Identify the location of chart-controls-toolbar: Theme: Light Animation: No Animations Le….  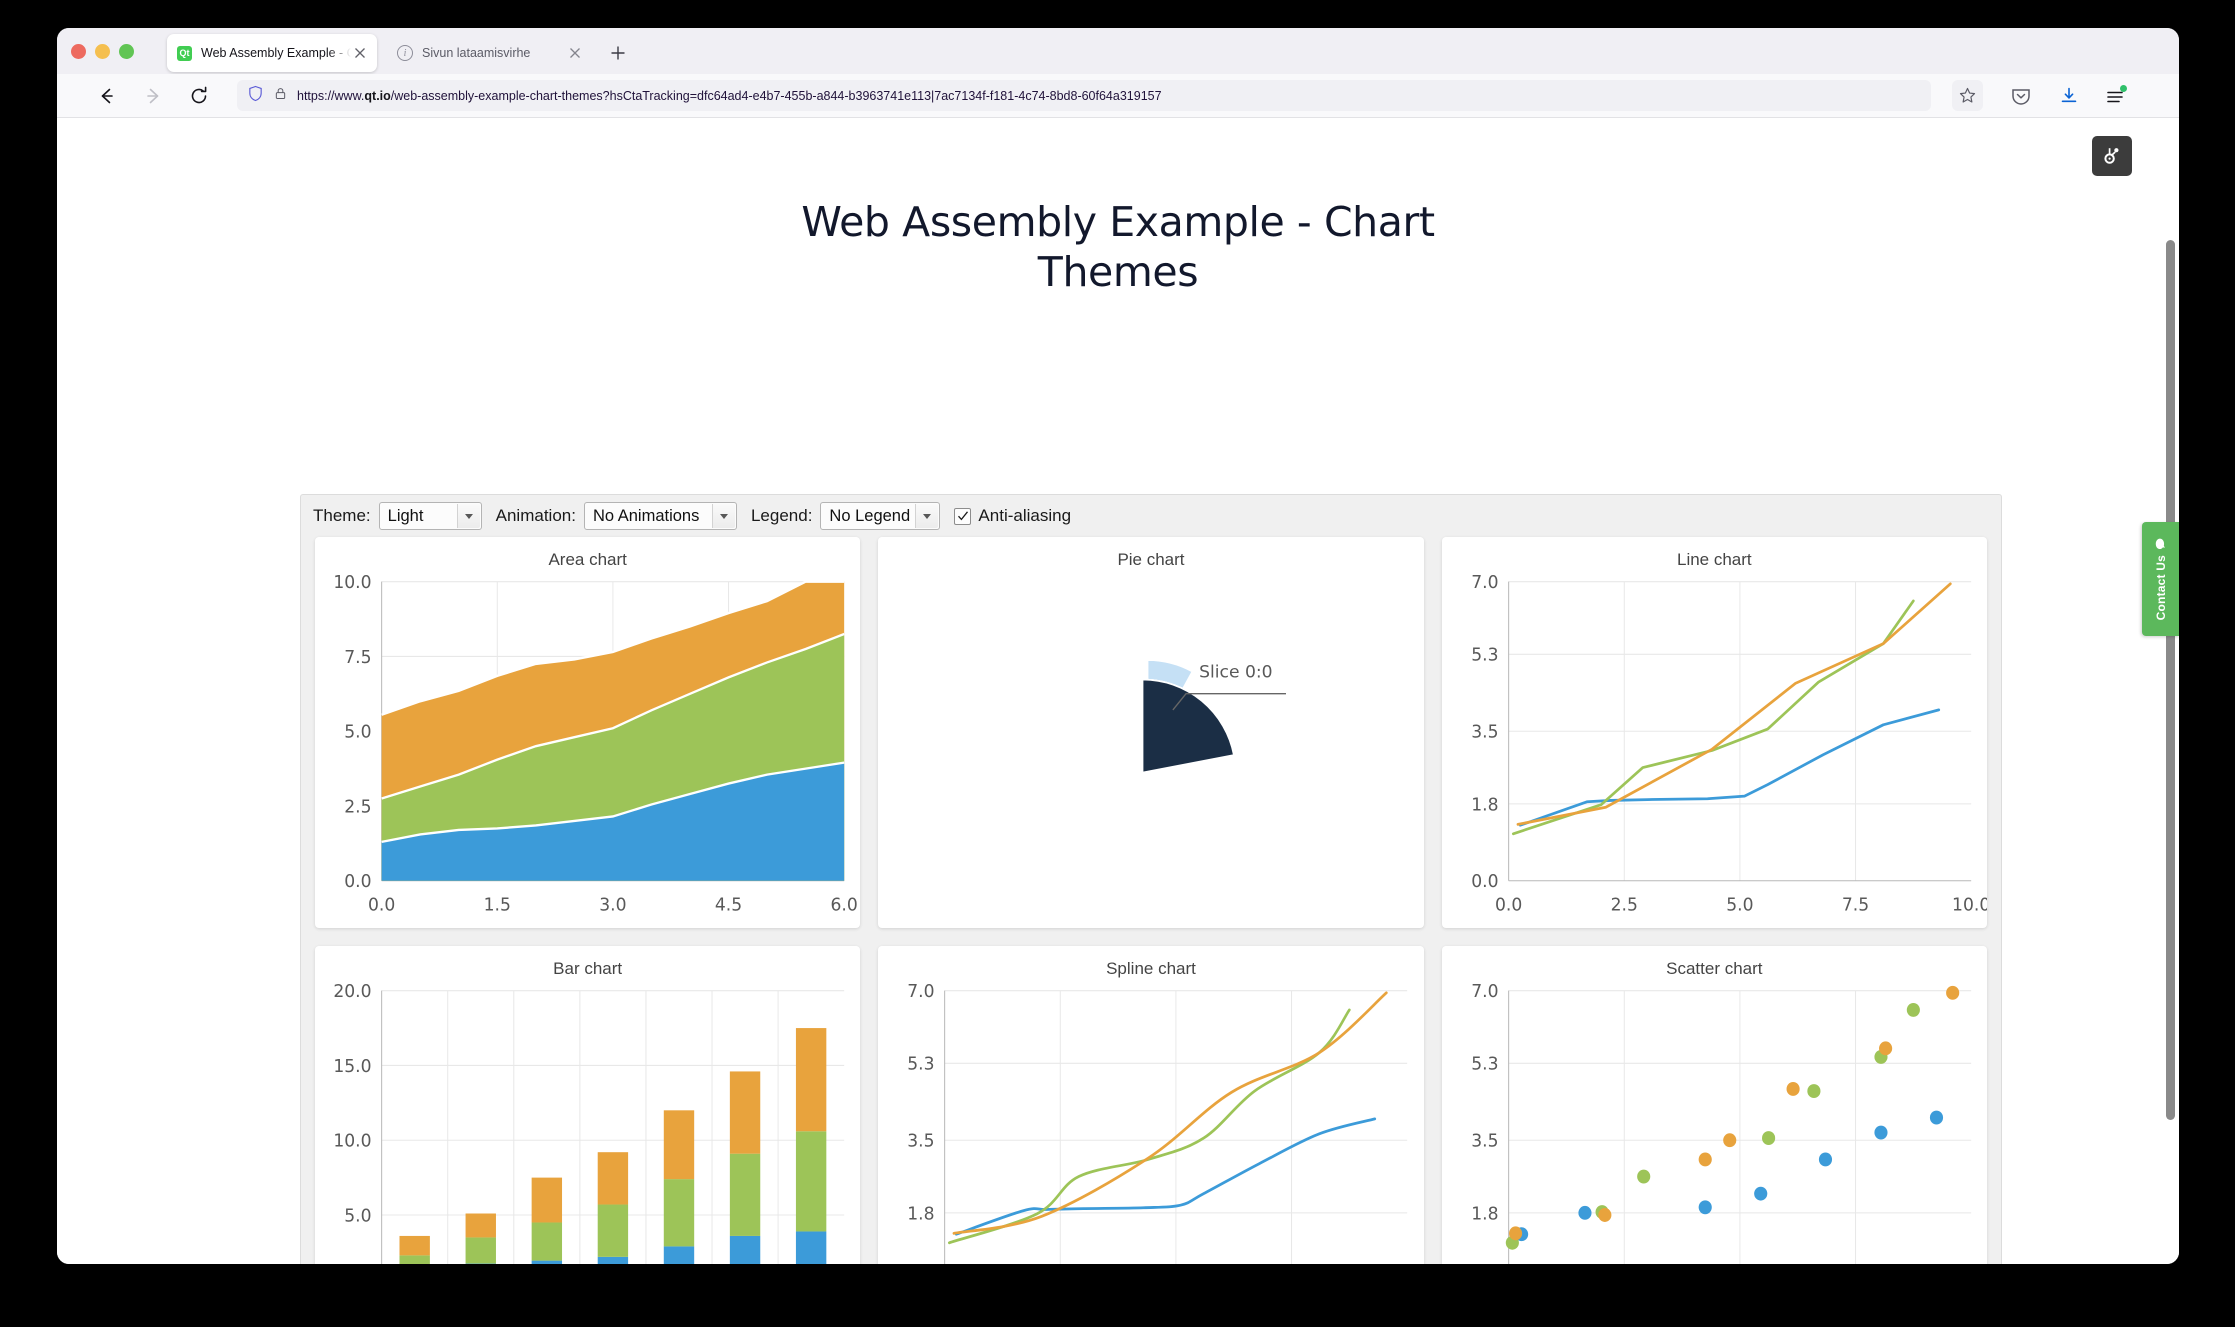
(1151, 516).